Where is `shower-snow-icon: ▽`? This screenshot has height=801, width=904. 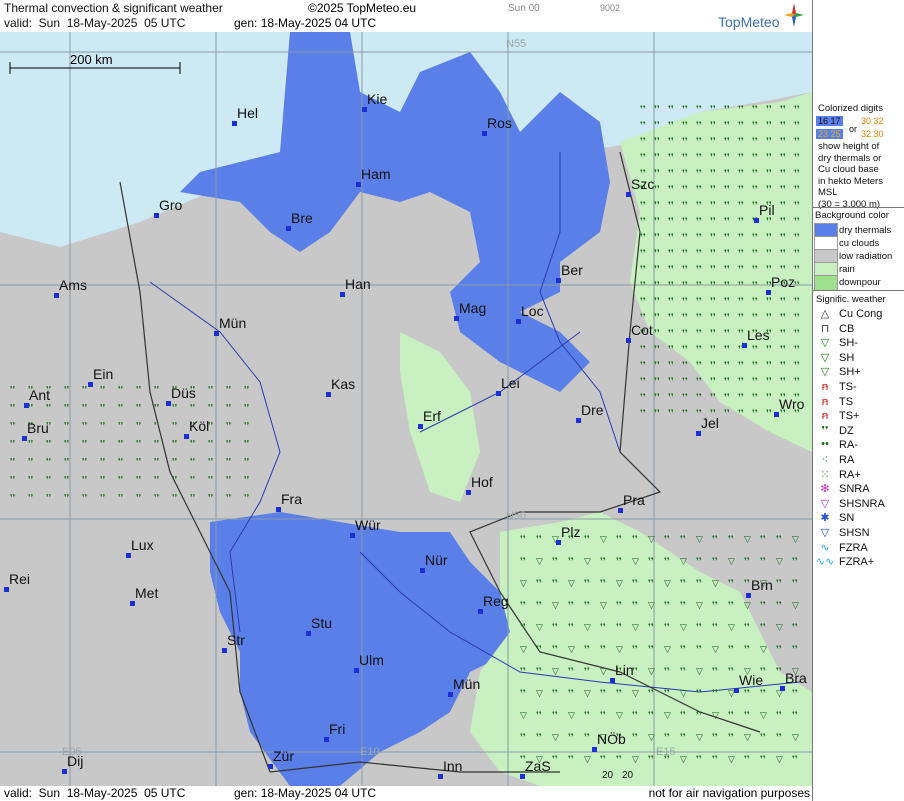
shower-snow-icon: ▽ is located at coordinates (825, 533).